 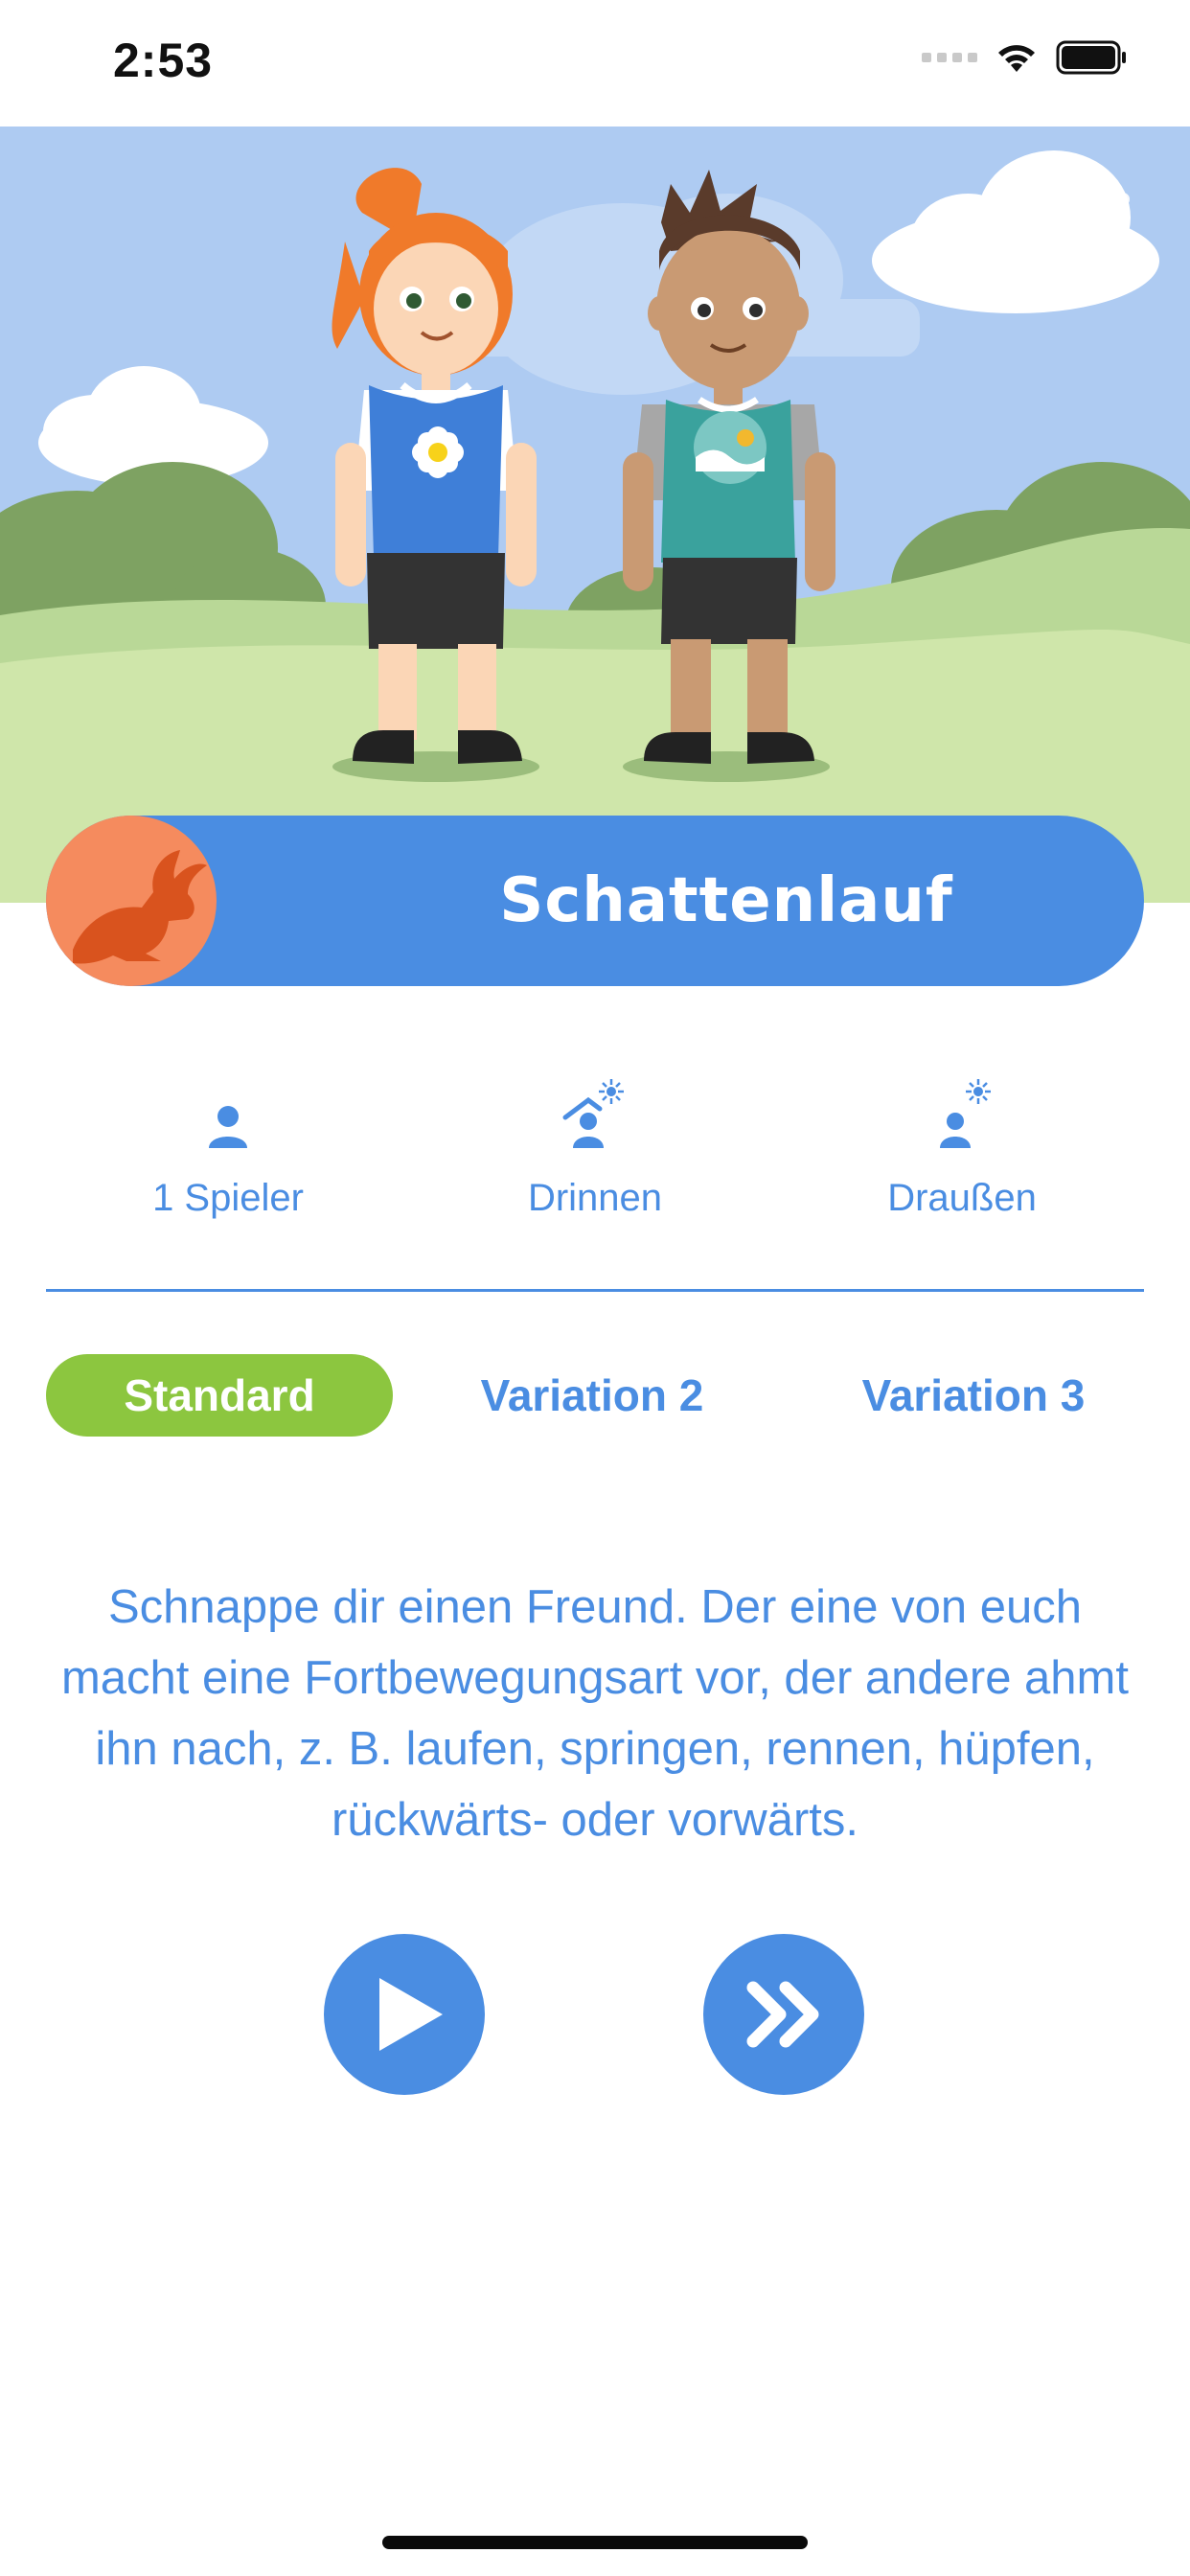 I want to click on indoor-info: Drinnen, so click(x=595, y=1149).